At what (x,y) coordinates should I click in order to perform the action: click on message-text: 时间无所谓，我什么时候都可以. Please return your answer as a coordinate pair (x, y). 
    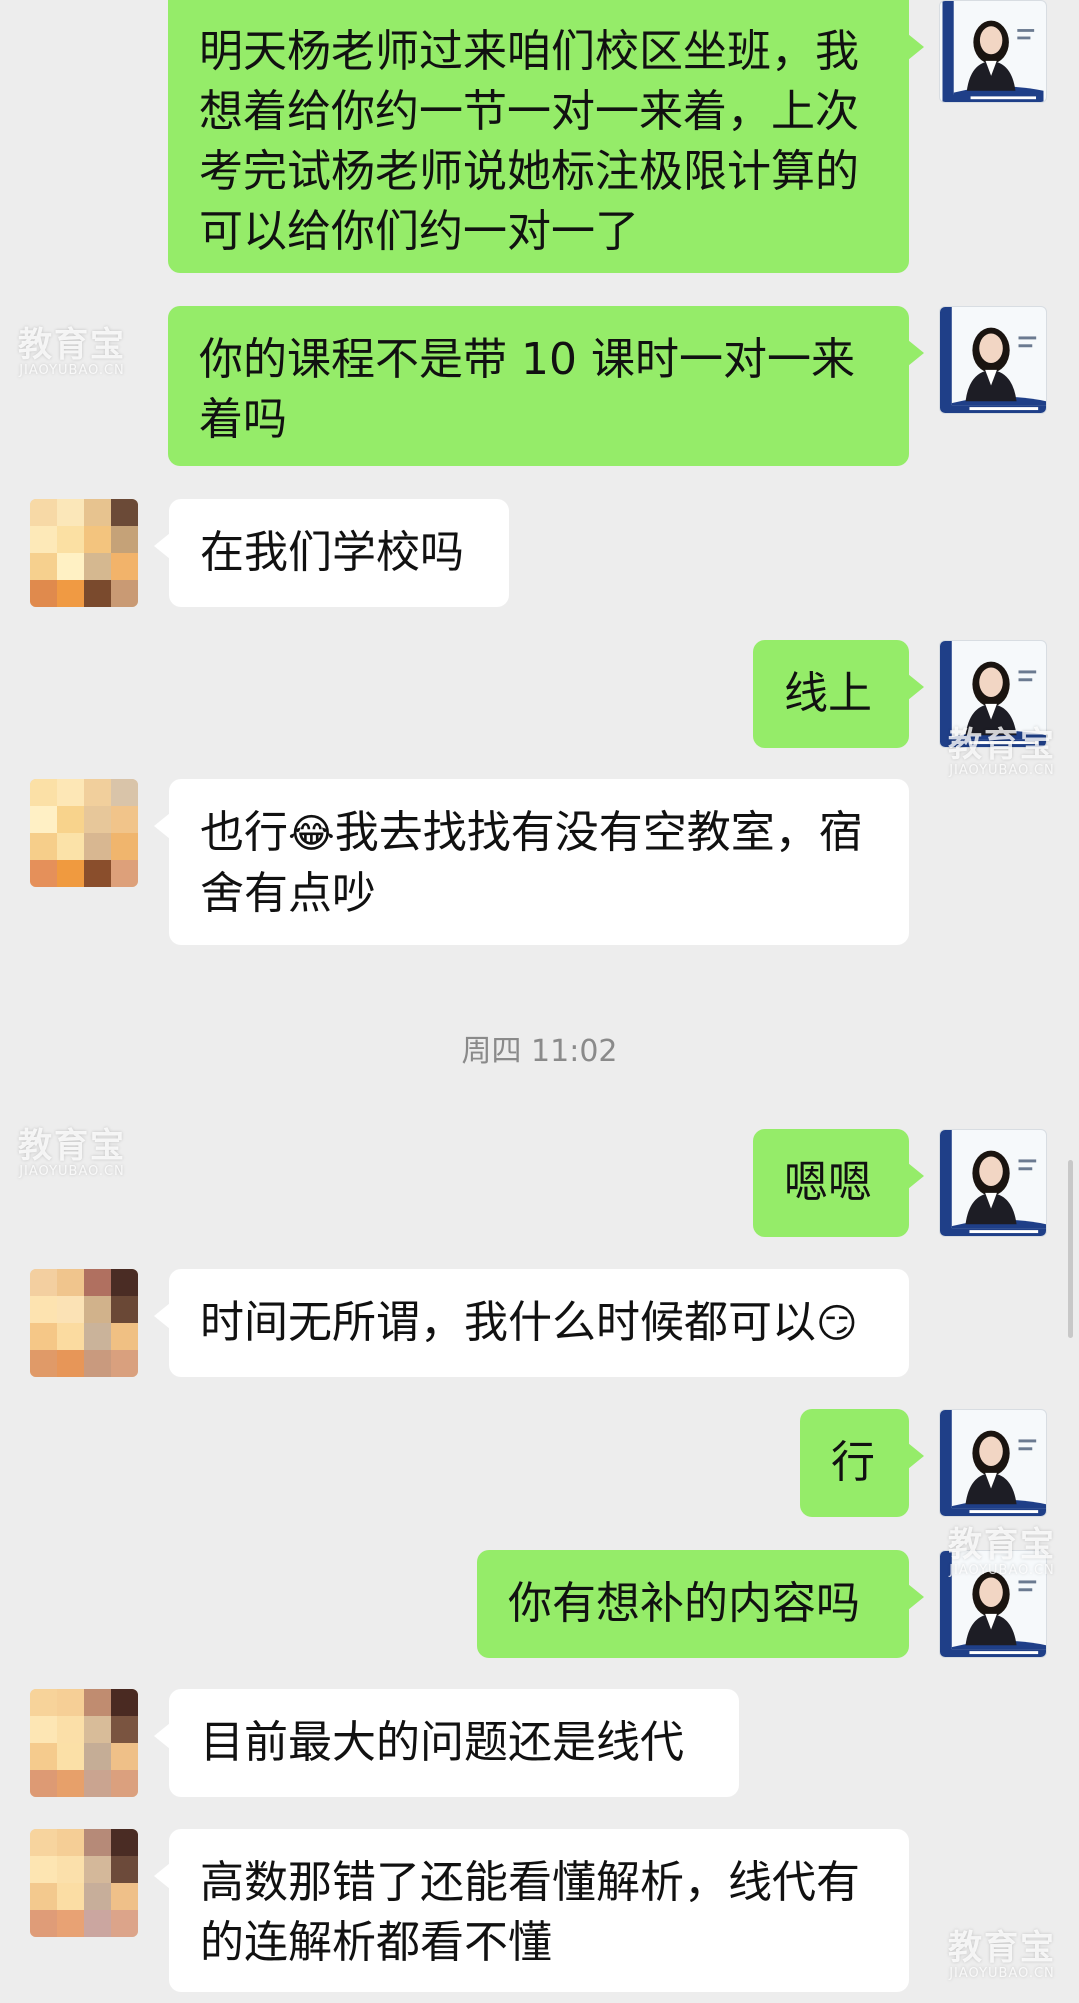
    Looking at the image, I should click on (508, 1322).